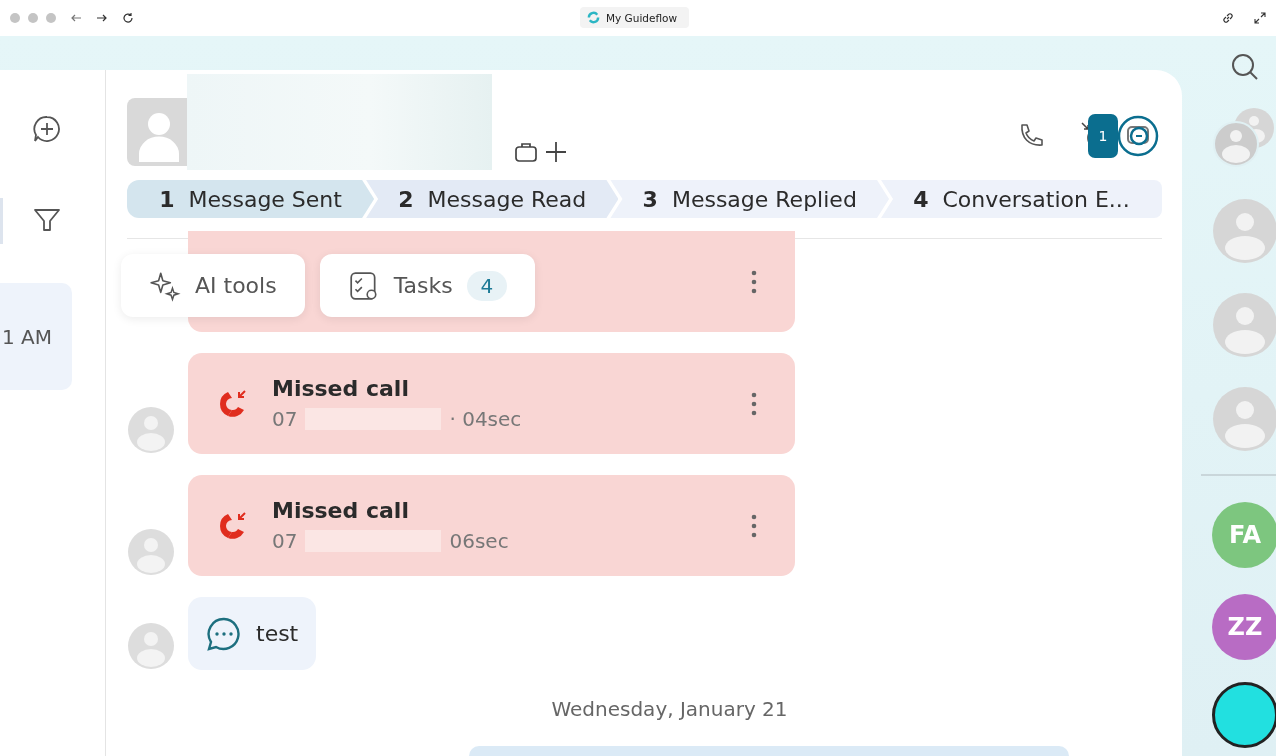  Describe the element at coordinates (1245, 67) in the screenshot. I see `search-icon` at that location.